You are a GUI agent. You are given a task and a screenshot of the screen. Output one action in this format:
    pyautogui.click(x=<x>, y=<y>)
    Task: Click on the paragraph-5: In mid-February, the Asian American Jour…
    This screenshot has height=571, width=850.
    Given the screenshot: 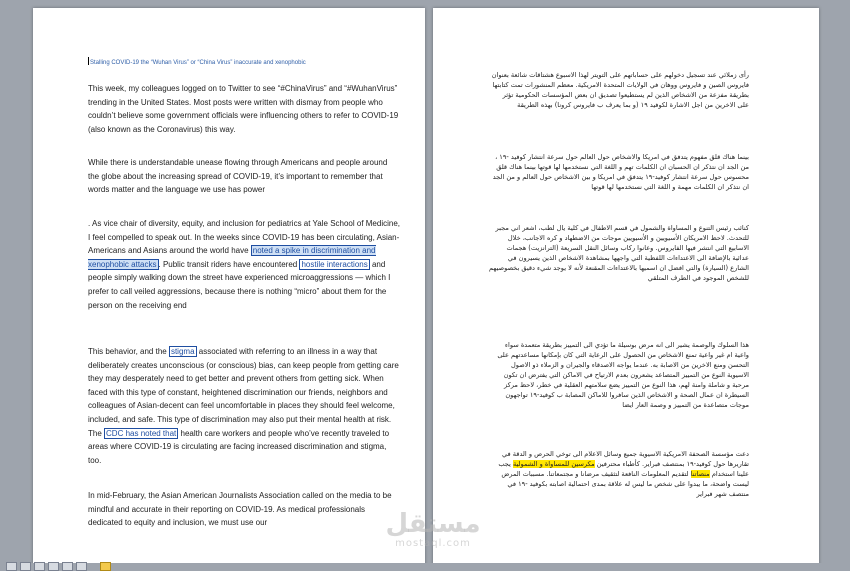 What is the action you would take?
    pyautogui.click(x=244, y=509)
    